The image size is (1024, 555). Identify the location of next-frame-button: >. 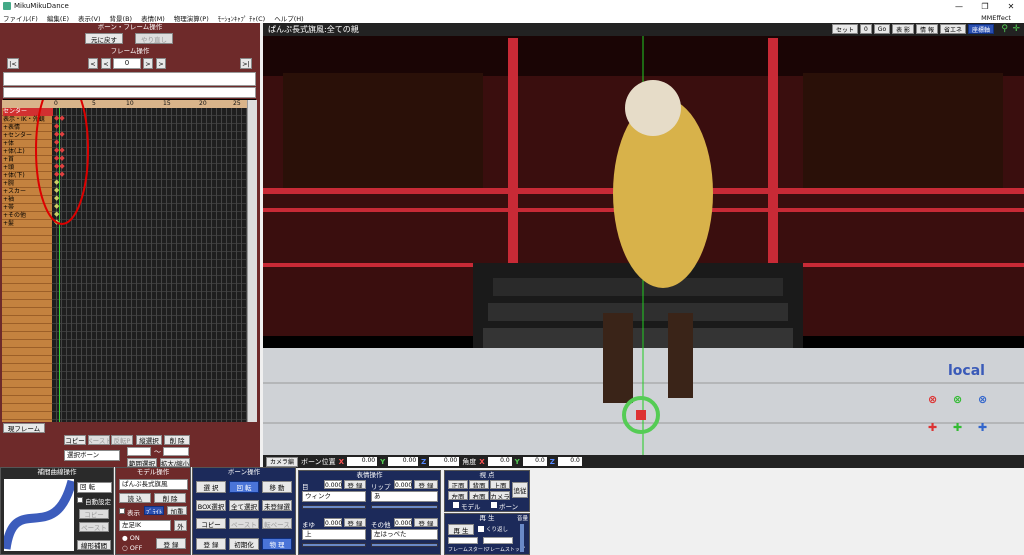
(148, 63).